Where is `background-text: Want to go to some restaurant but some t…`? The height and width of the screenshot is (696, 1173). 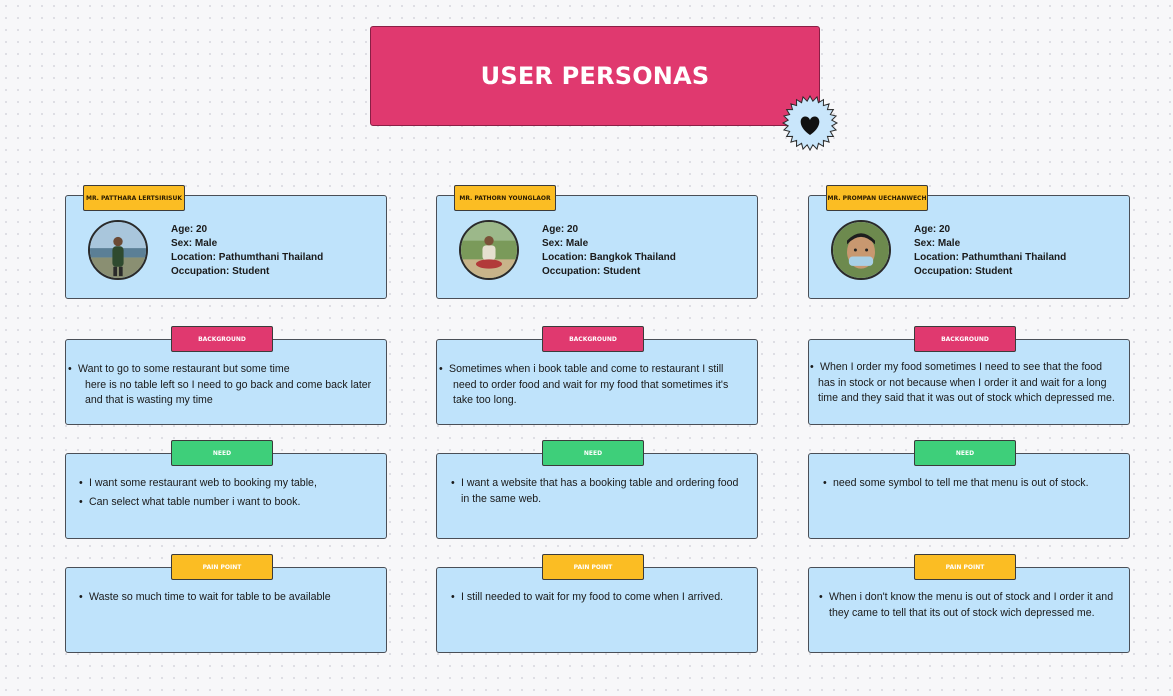
background-text: Want to go to some restaurant but some t… is located at coordinates (227, 385).